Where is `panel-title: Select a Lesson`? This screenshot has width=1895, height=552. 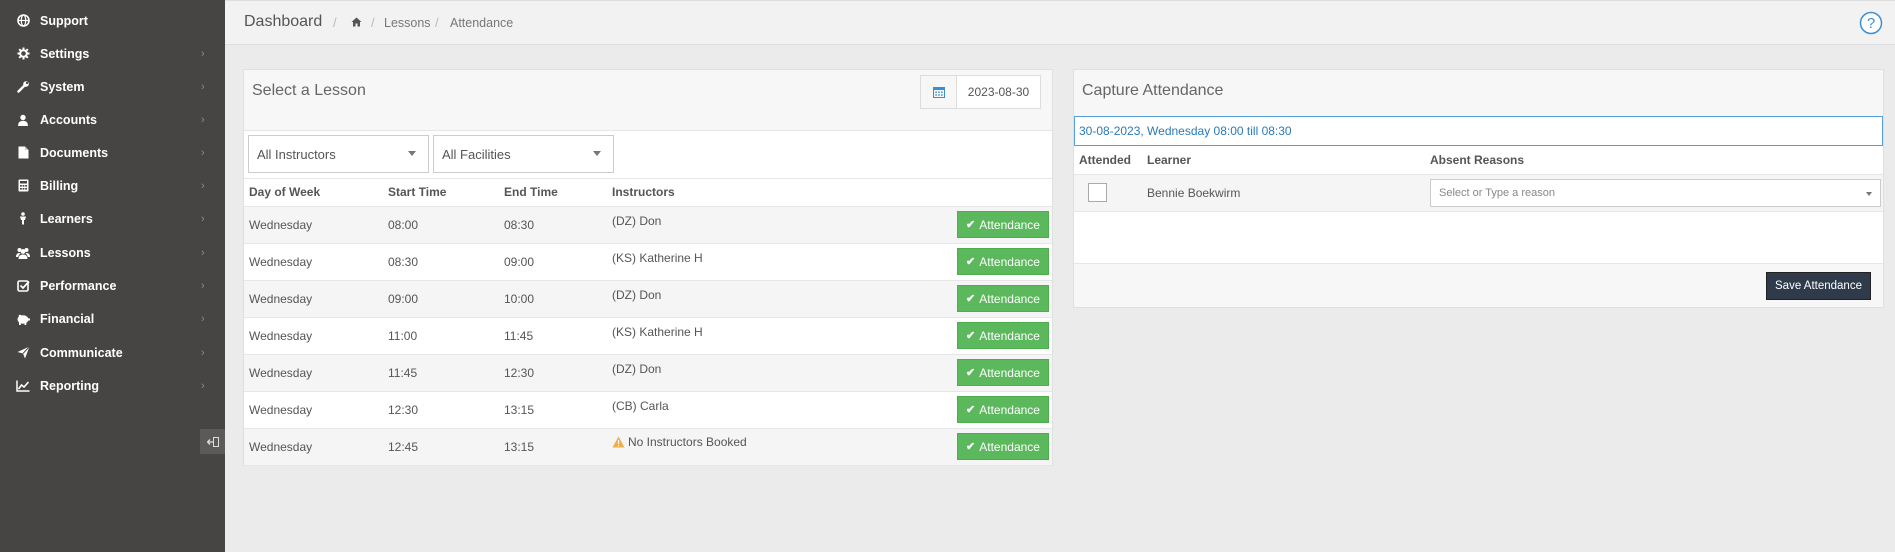
panel-title: Select a Lesson is located at coordinates (309, 90).